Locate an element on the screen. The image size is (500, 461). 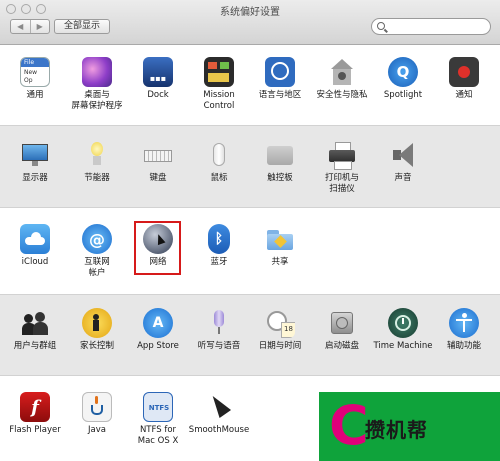
pref-parental-controls: 家长控制 is located at coordinates (97, 330).